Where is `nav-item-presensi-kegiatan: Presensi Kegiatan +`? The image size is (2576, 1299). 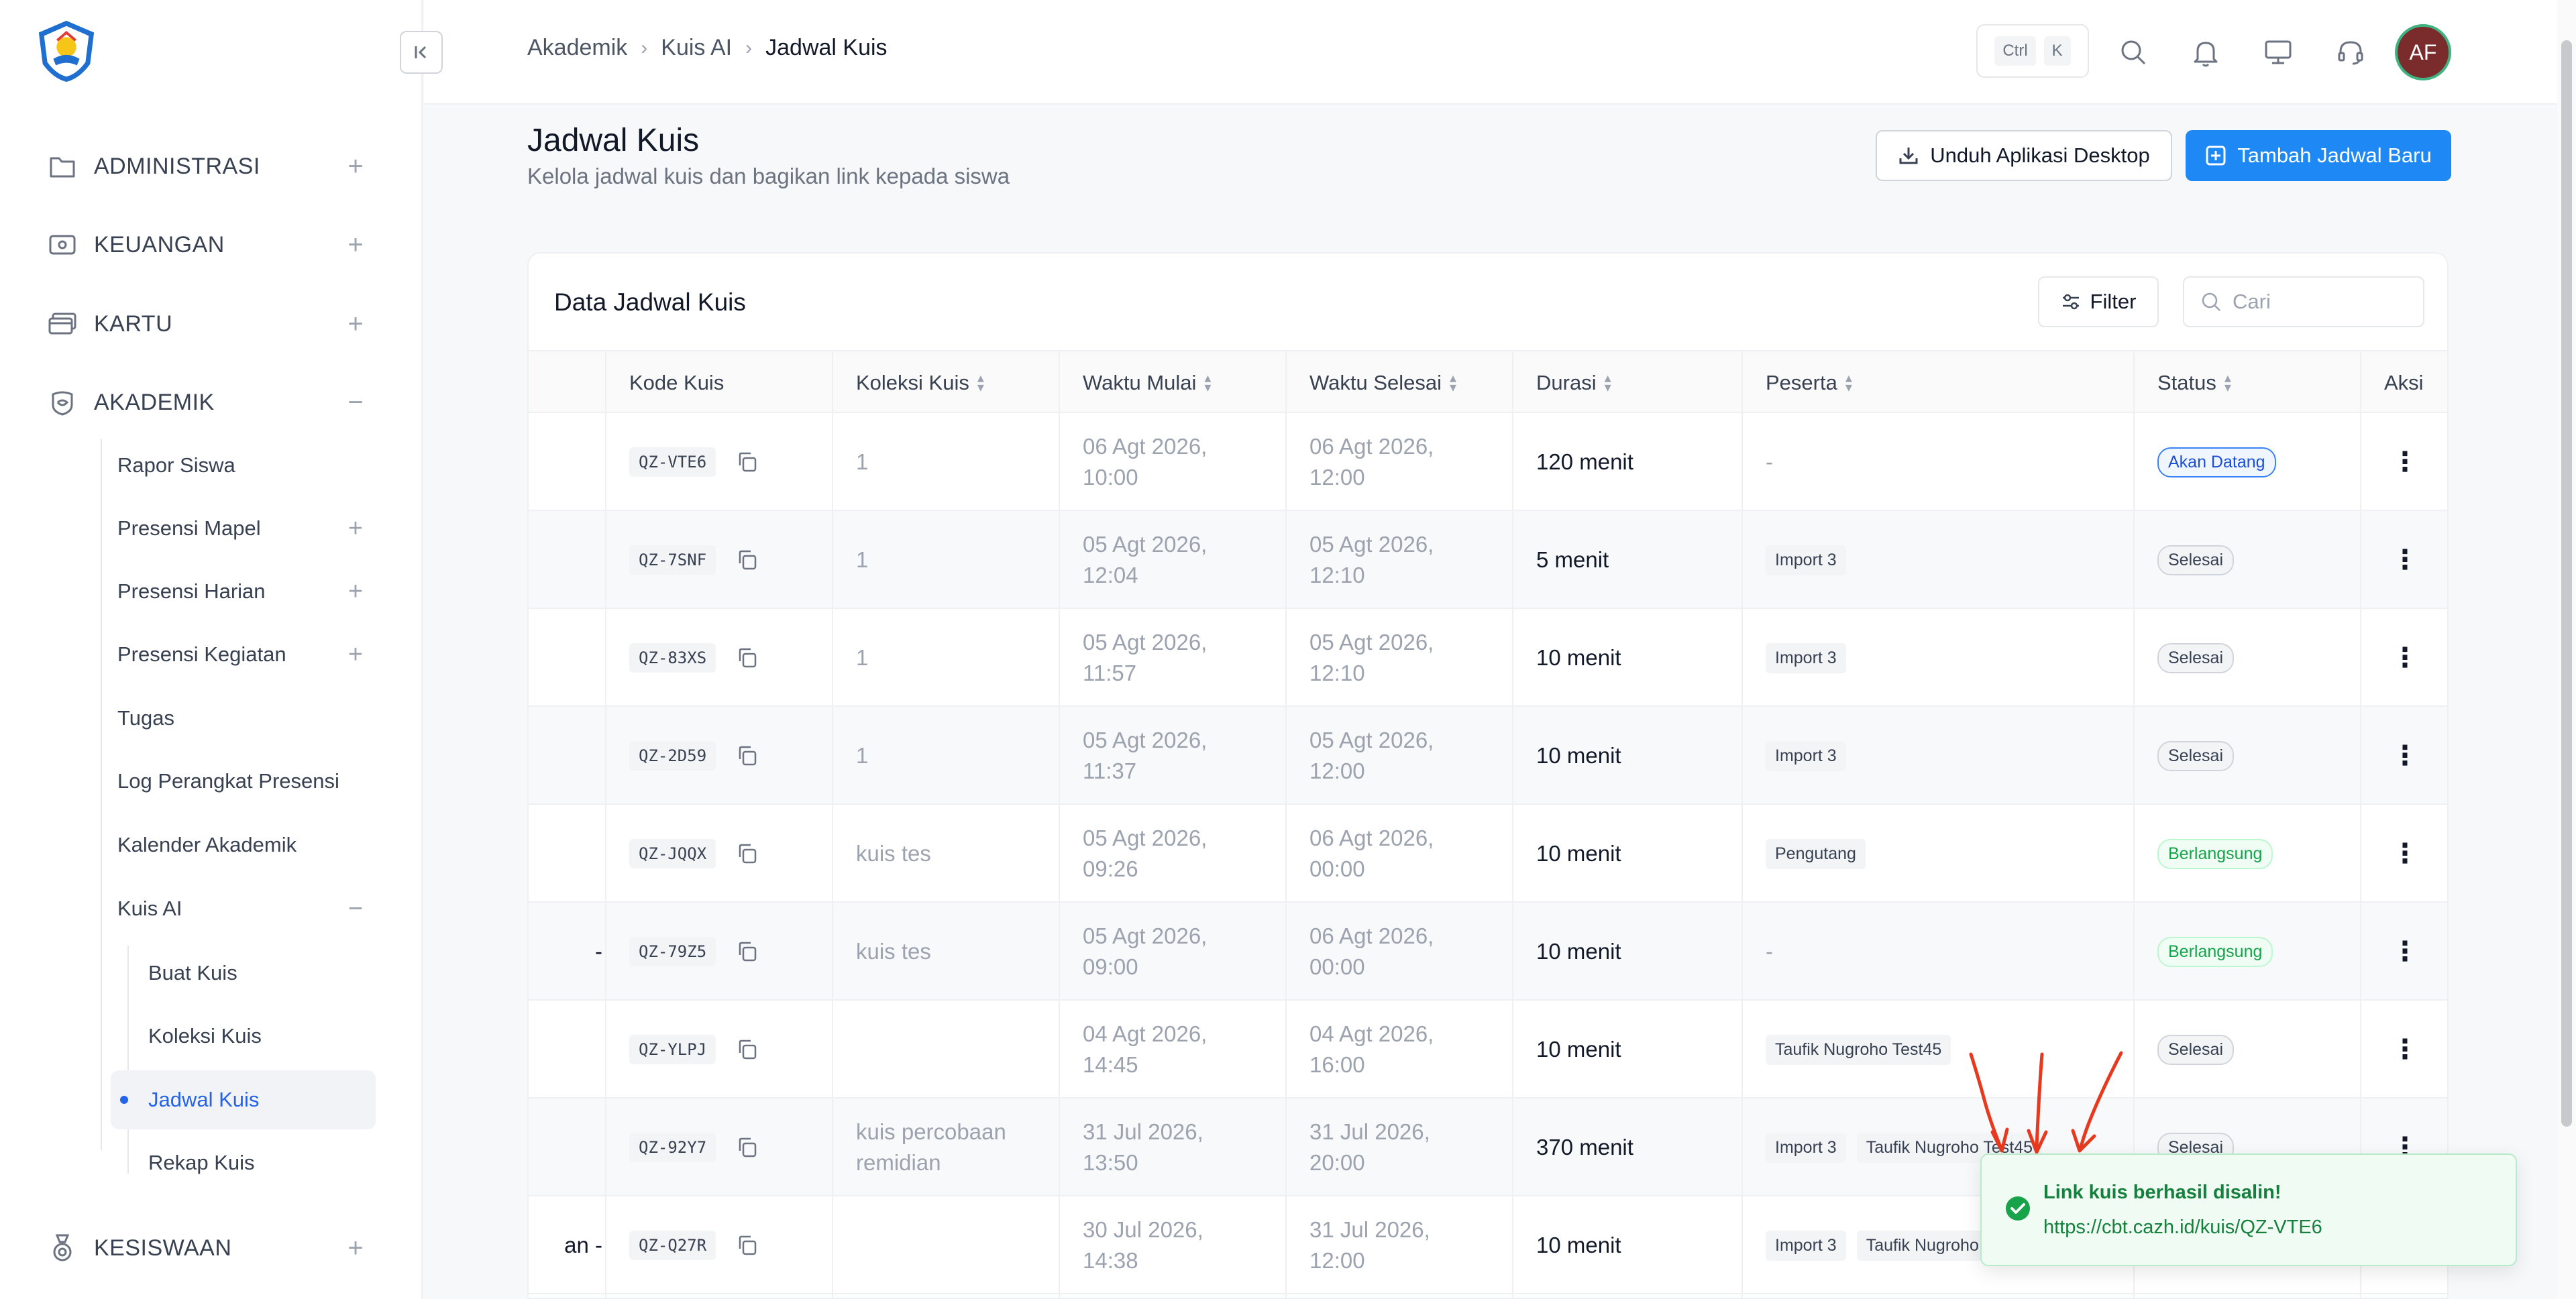
nav-item-presensi-kegiatan: Presensi Kegiatan + is located at coordinates (243, 655).